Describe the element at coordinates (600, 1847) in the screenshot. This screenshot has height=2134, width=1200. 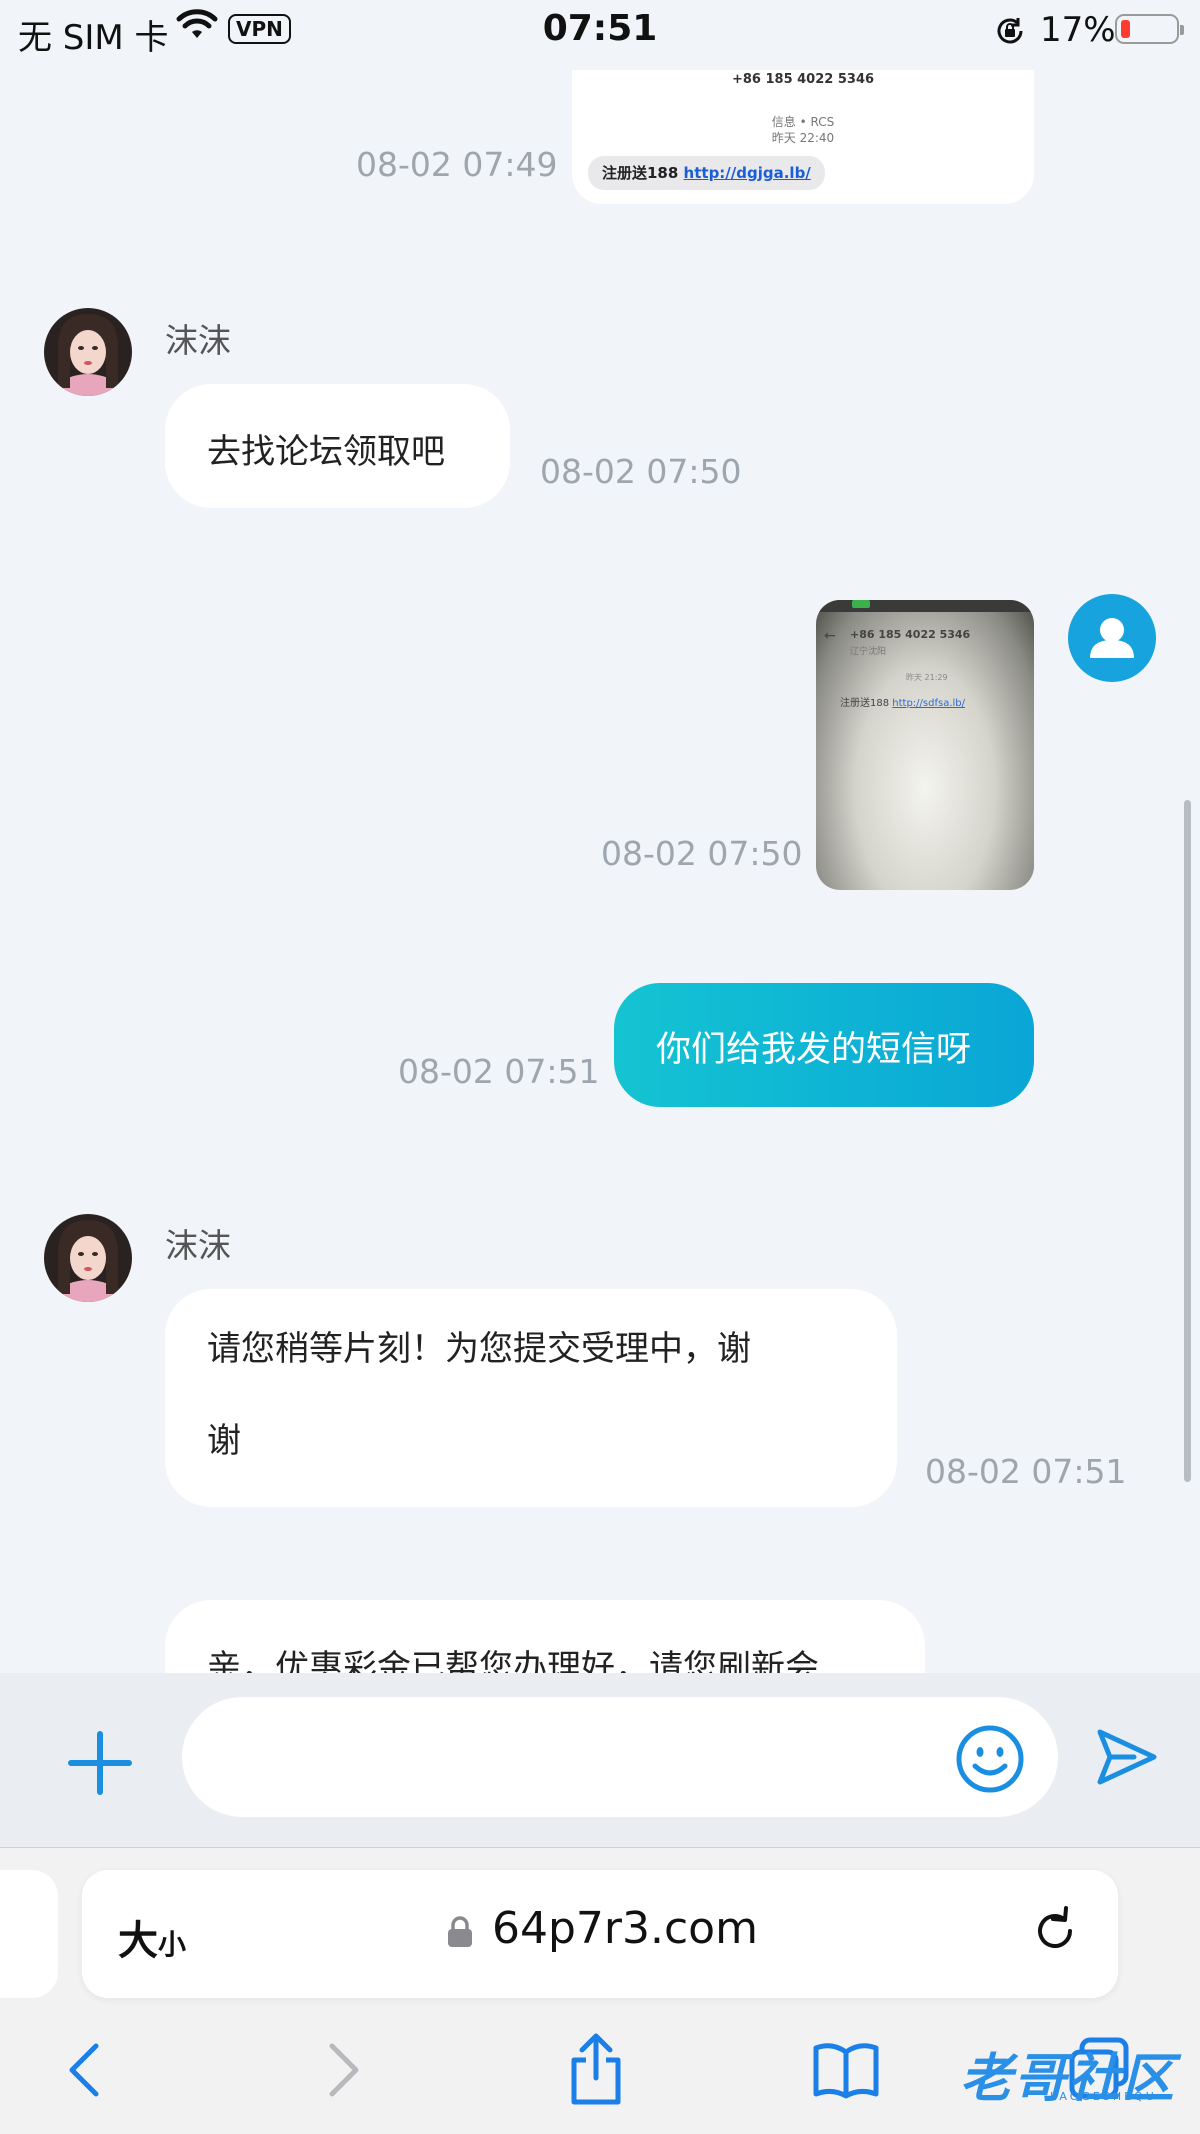
I see `divider` at that location.